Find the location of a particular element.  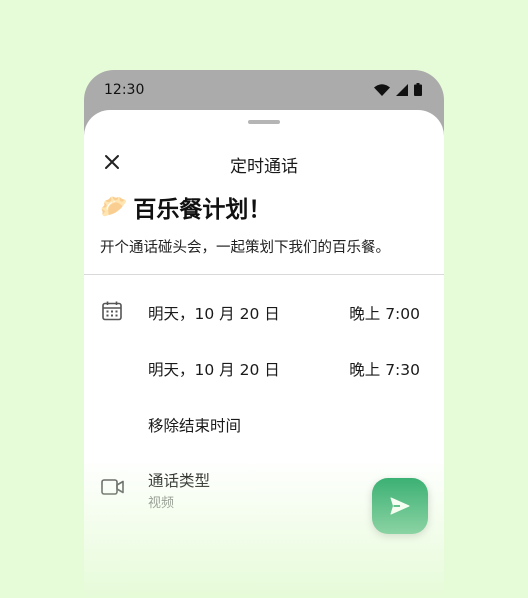

end-date: 明天，10 月 20 日 is located at coordinates (214, 369).